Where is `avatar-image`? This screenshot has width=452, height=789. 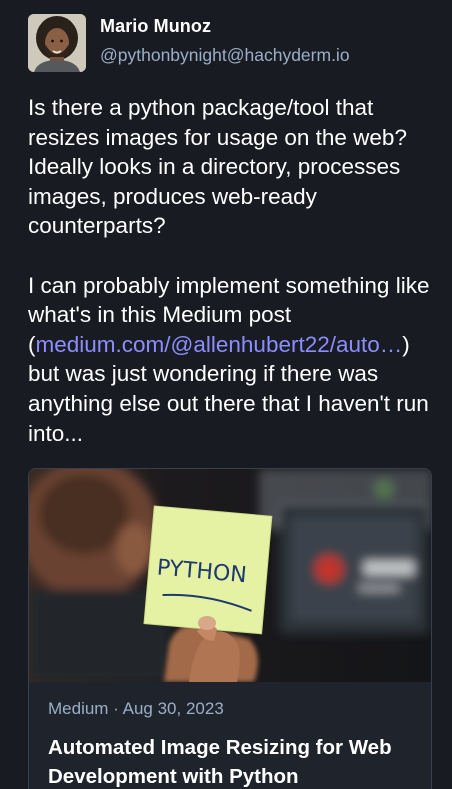
avatar-image is located at coordinates (57, 43).